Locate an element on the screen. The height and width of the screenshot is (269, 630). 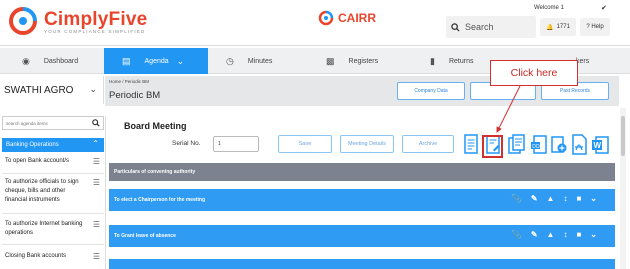
nav-minutes: ◷ Minutes is located at coordinates (260, 61).